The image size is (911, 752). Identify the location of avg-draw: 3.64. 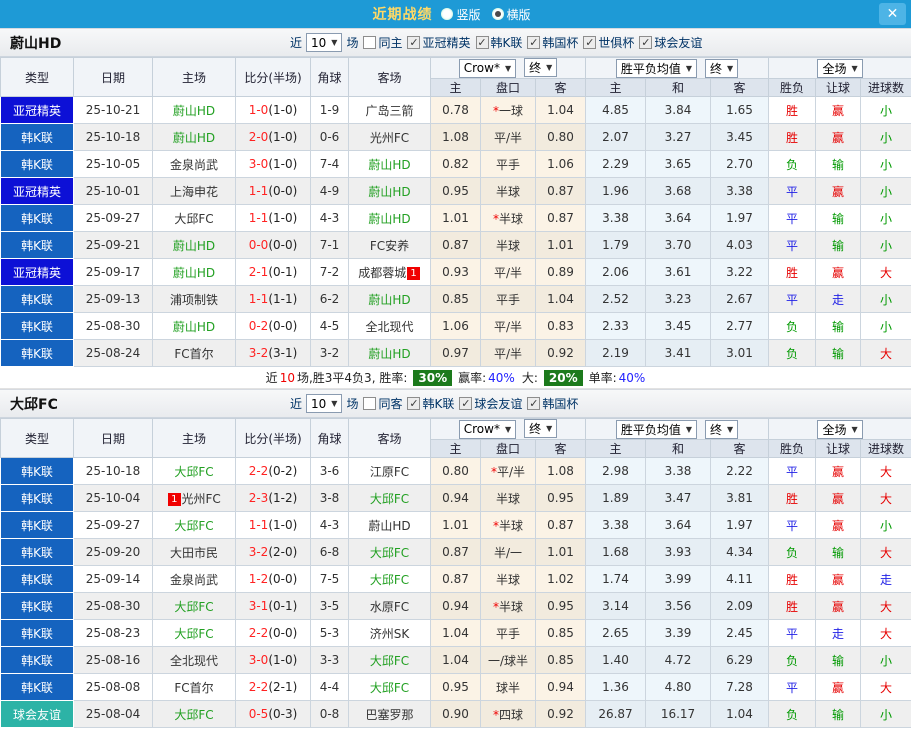
(678, 525).